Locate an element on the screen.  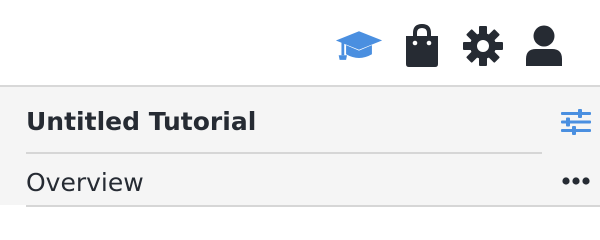
shopping-bag-icon is located at coordinates (422, 46).